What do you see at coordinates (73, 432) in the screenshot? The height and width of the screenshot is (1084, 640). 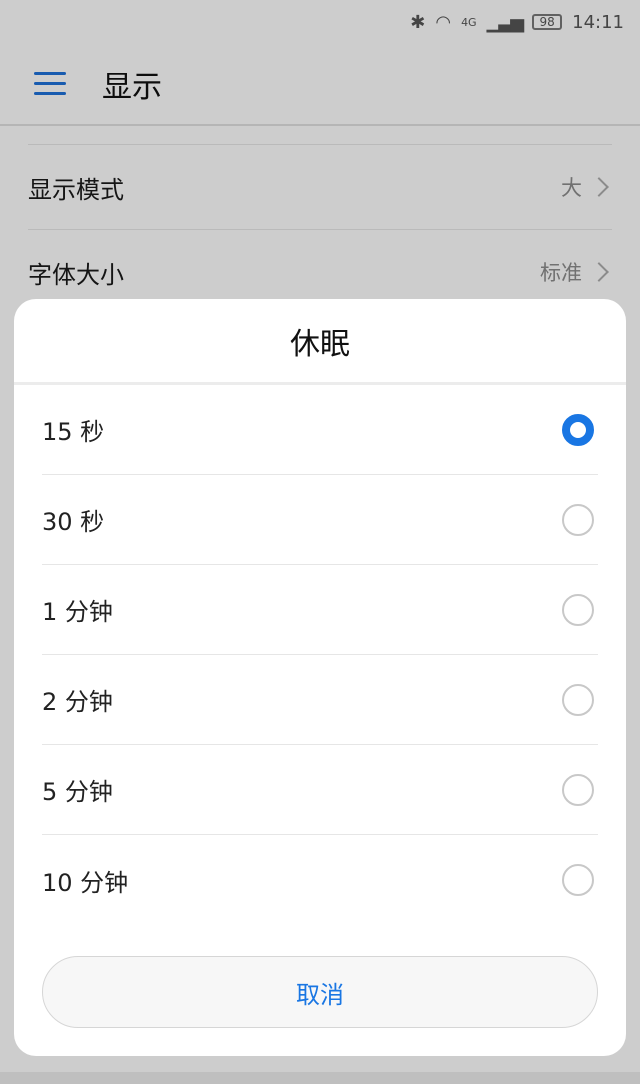 I see `option-label: 15 秒` at bounding box center [73, 432].